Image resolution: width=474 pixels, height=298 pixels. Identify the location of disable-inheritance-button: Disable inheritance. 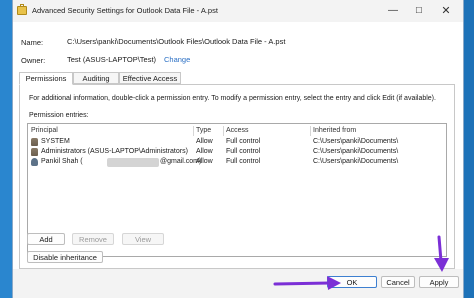
(65, 257).